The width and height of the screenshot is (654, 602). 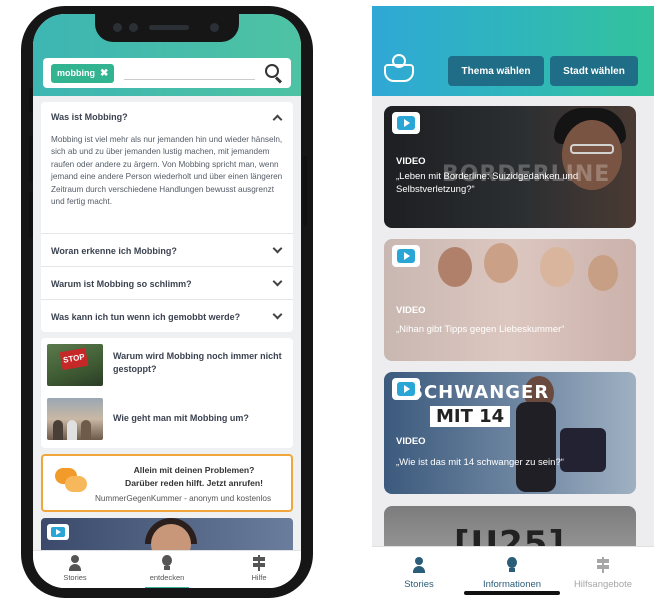 What do you see at coordinates (181, 418) in the screenshot?
I see `article-title: Wie geht man mit Mobbing um?` at bounding box center [181, 418].